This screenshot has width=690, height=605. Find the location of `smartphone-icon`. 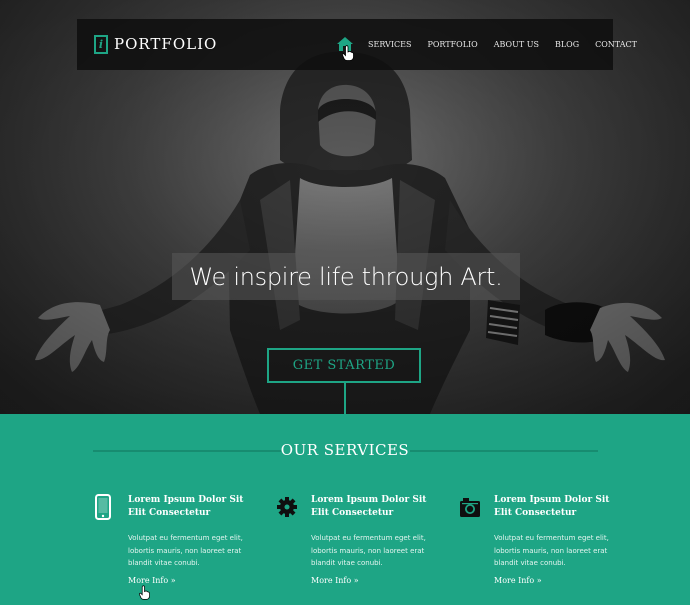

smartphone-icon is located at coordinates (103, 507).